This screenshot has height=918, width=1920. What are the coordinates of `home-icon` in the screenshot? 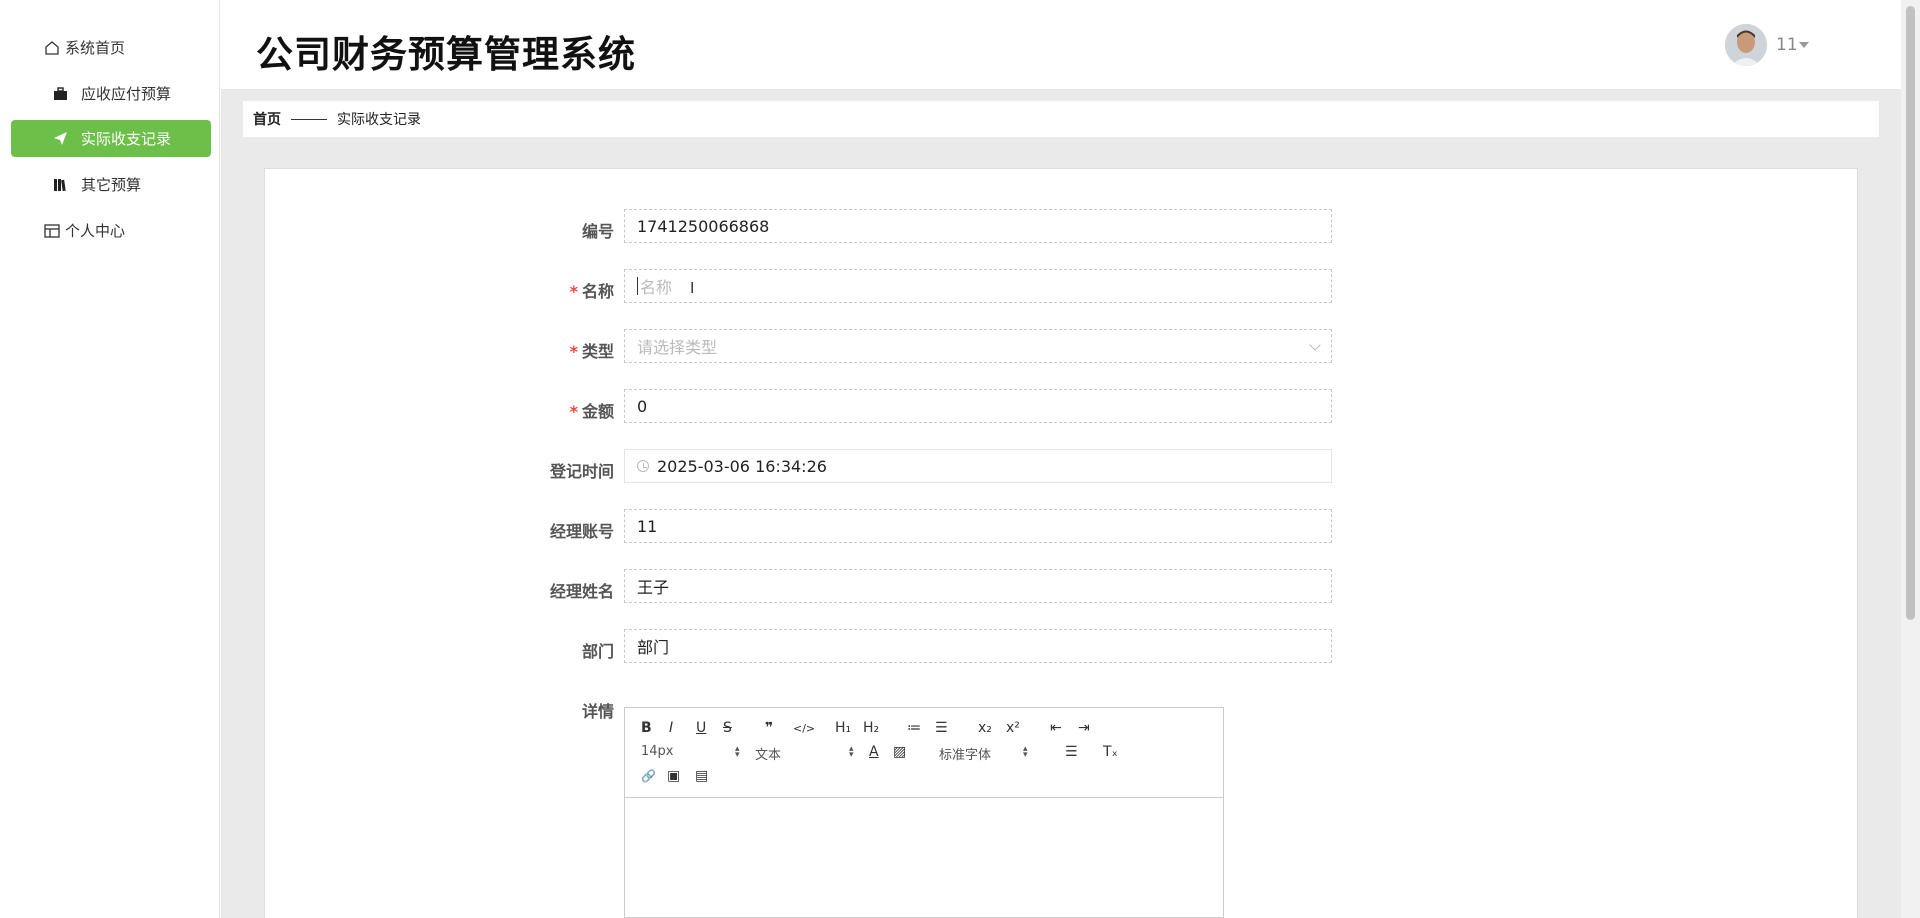 It's located at (52, 48).